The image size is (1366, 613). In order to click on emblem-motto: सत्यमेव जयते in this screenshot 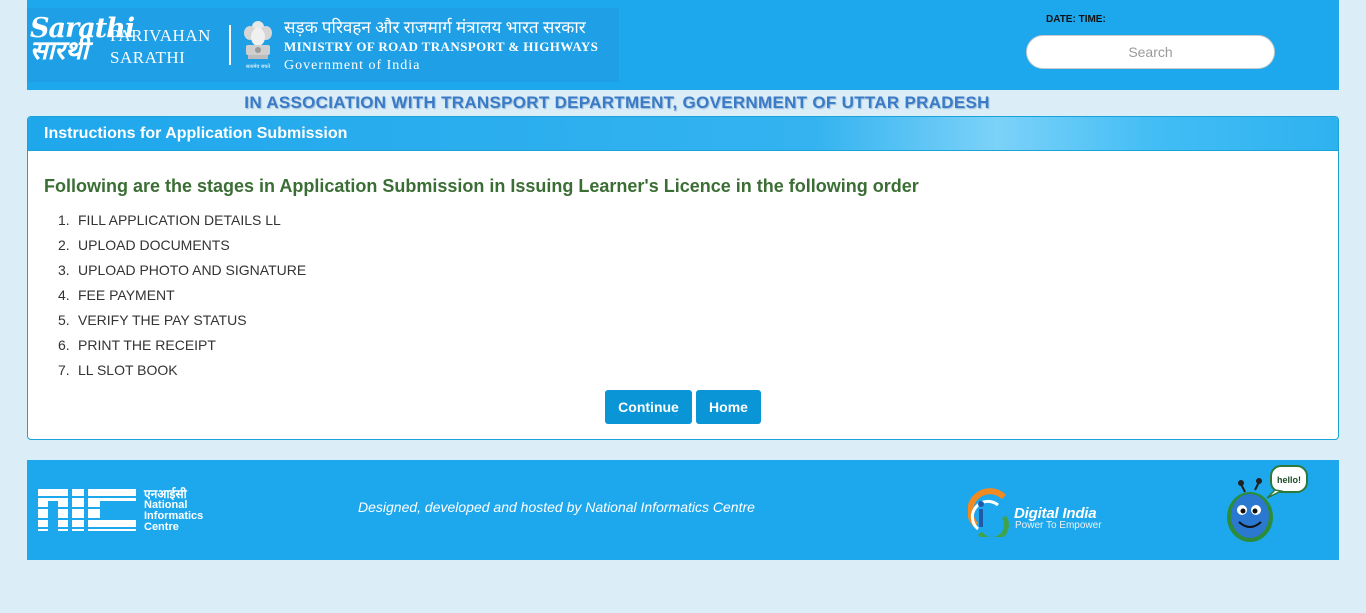, I will do `click(258, 66)`.